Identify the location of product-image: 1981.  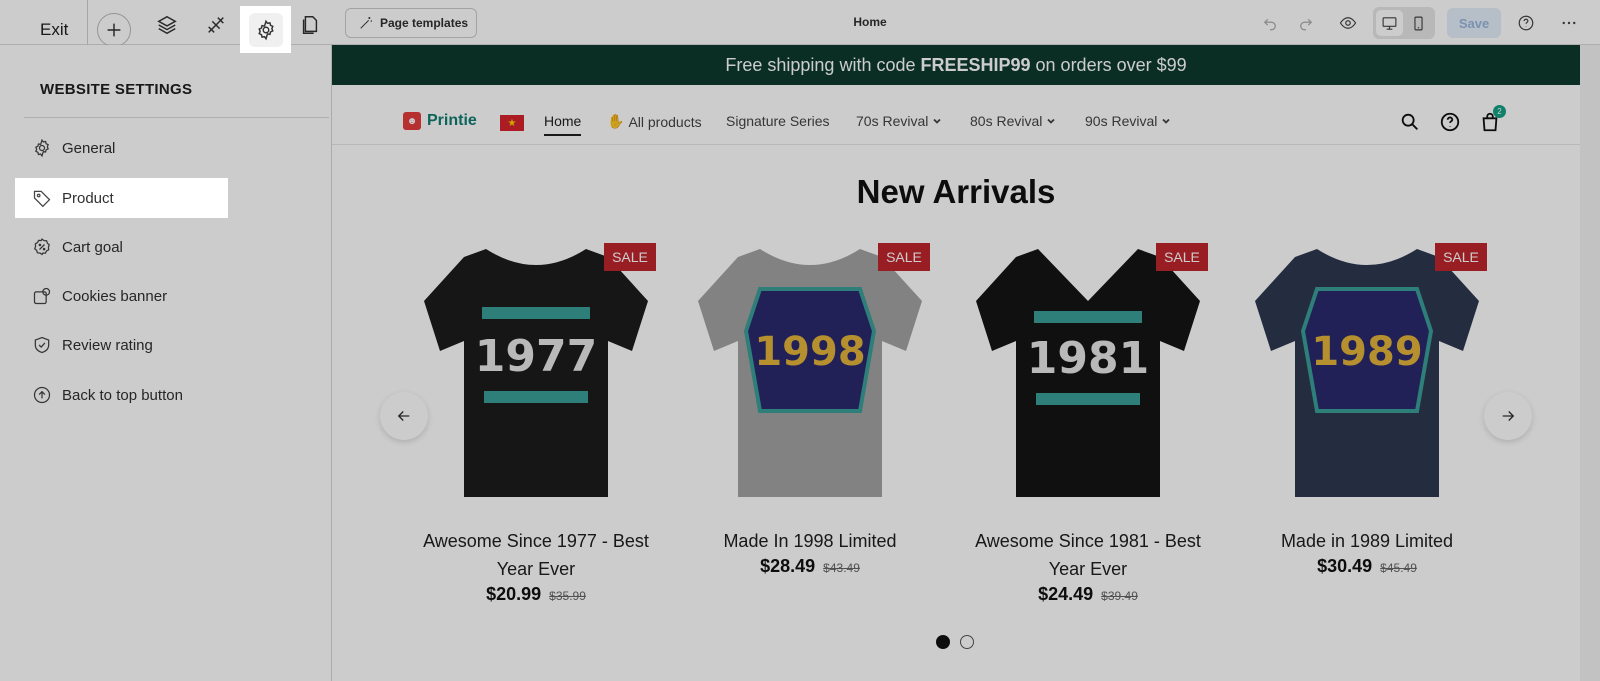
(1088, 373).